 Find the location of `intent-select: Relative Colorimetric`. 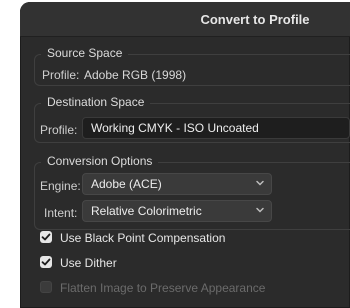

intent-select: Relative Colorimetric is located at coordinates (177, 211).